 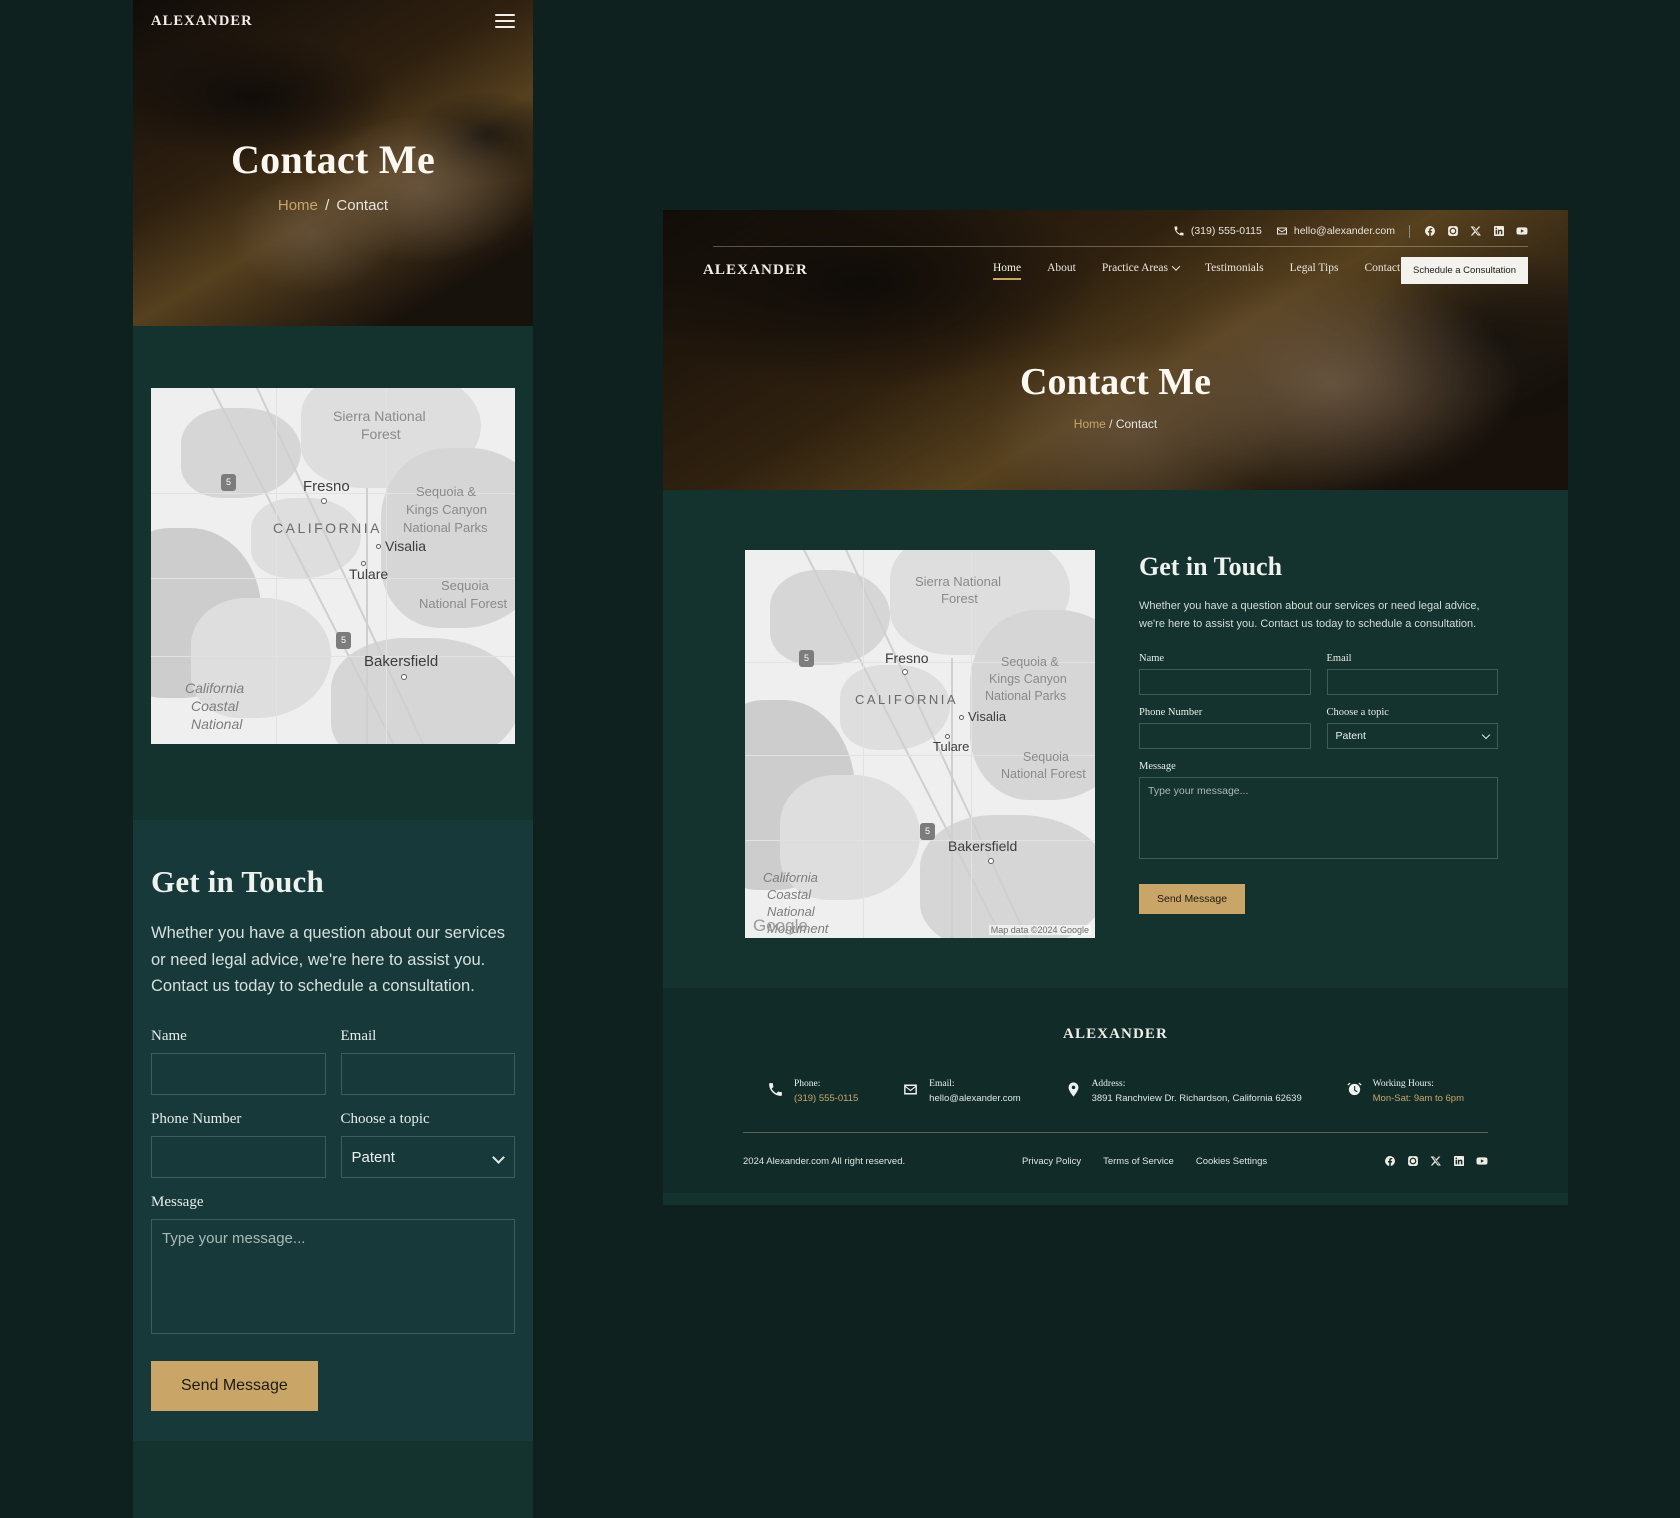 What do you see at coordinates (379, 416) in the screenshot?
I see `map-label-sierra: Sierra National` at bounding box center [379, 416].